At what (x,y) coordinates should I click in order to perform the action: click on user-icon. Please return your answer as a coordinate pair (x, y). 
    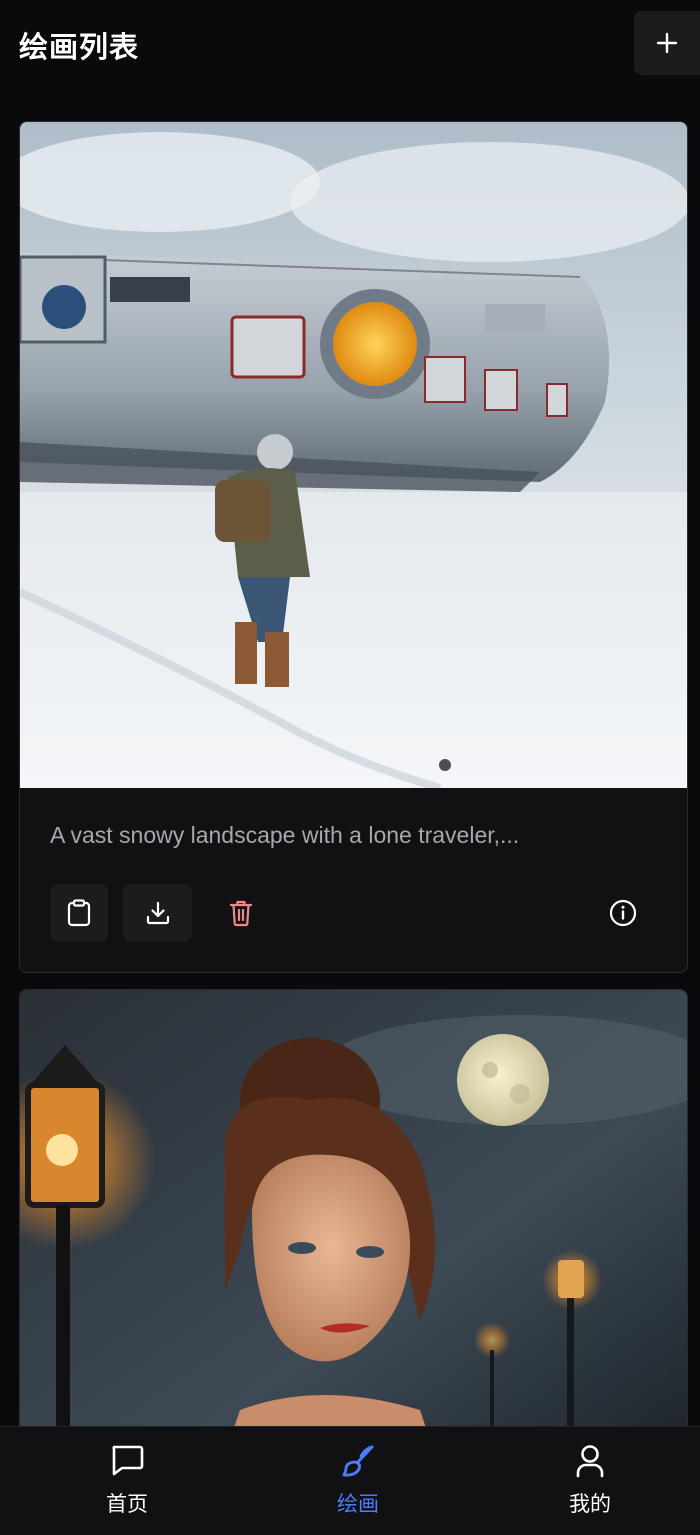
    Looking at the image, I should click on (590, 1461).